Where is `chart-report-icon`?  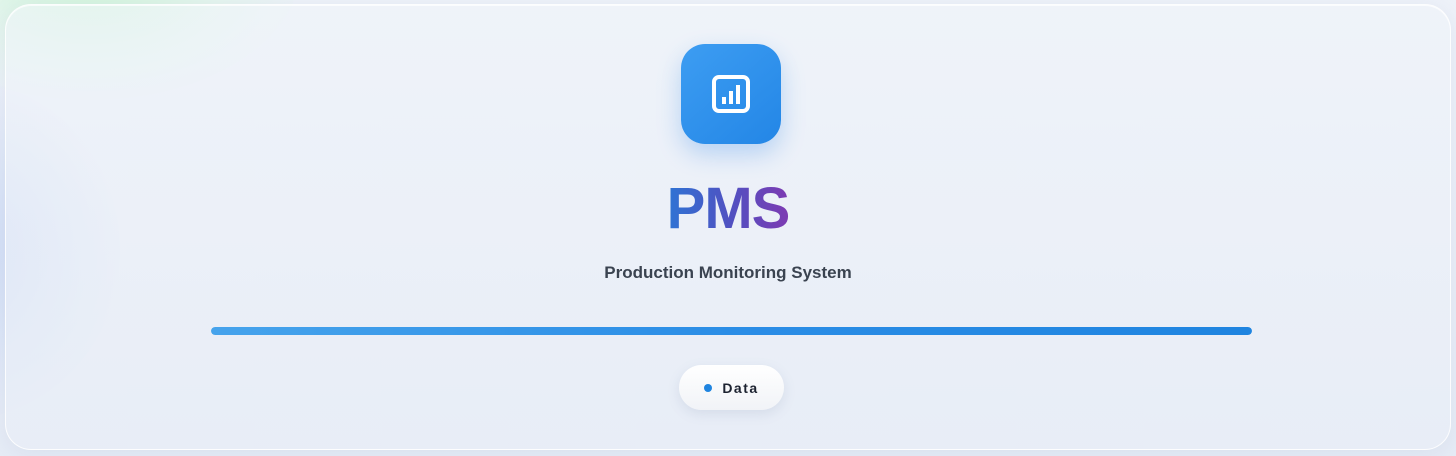
chart-report-icon is located at coordinates (731, 94).